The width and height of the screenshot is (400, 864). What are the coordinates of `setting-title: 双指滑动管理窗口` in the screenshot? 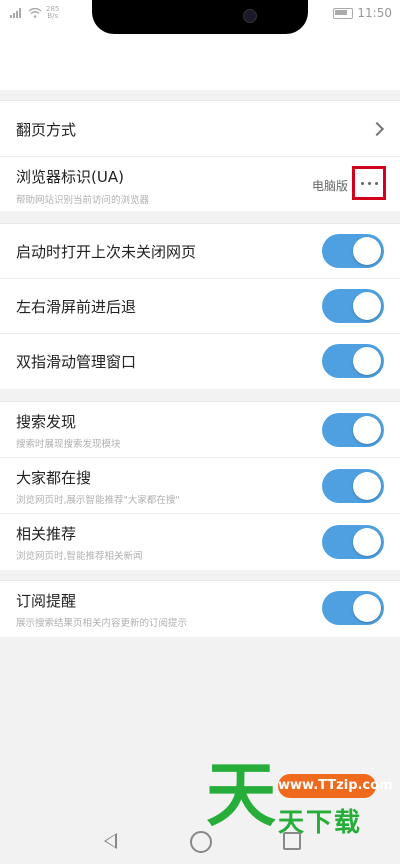 It's located at (76, 362).